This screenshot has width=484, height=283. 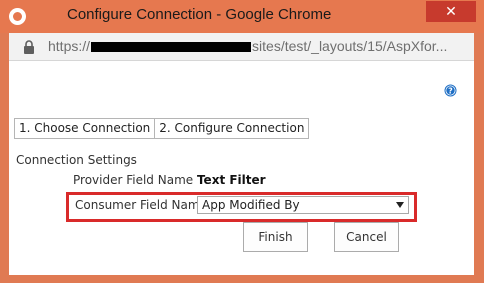 I want to click on consumer-field-highlight: Consumer Field Name App Modified By, so click(x=241, y=207).